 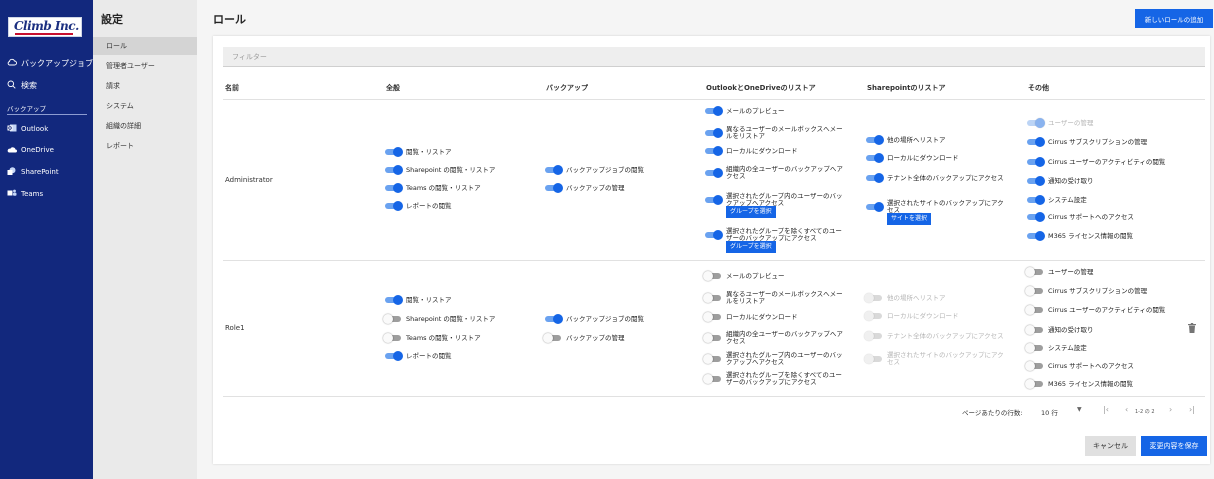 What do you see at coordinates (443, 187) in the screenshot?
I see `permission-label: Teams の閲覧・リストア` at bounding box center [443, 187].